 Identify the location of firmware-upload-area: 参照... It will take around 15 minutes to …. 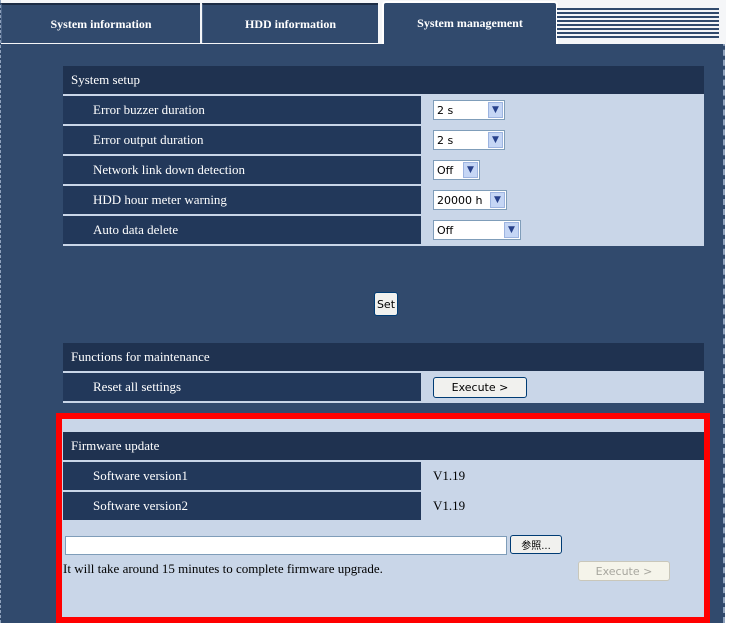
(383, 575).